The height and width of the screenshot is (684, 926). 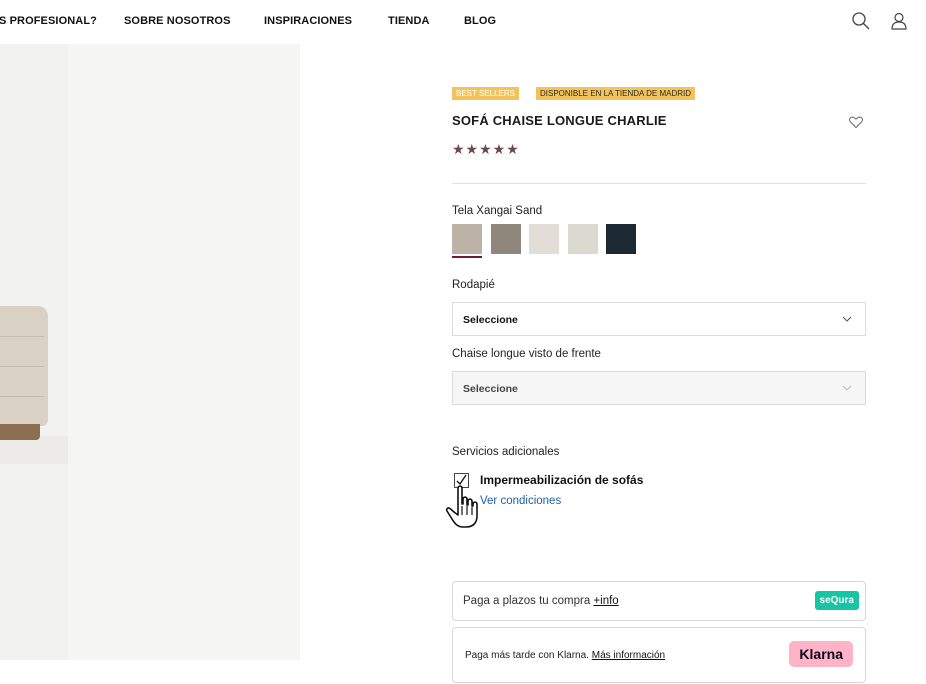 What do you see at coordinates (48, 21) in the screenshot?
I see `nav-item-profesional: S PROFESIONAL?` at bounding box center [48, 21].